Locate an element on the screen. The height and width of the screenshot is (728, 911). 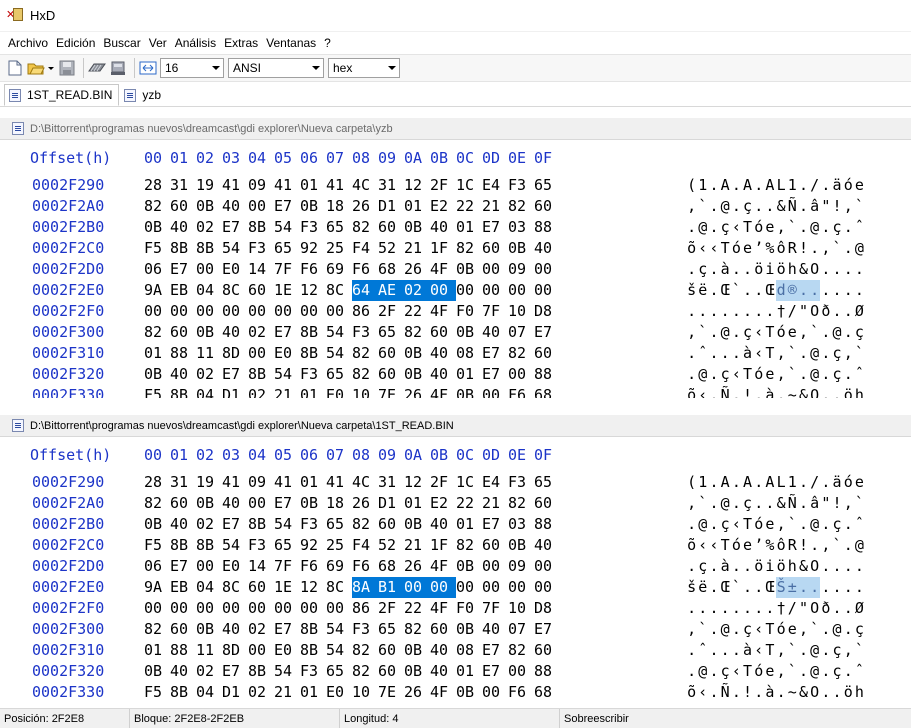
ascii-char: L is located at coordinates (781, 482).